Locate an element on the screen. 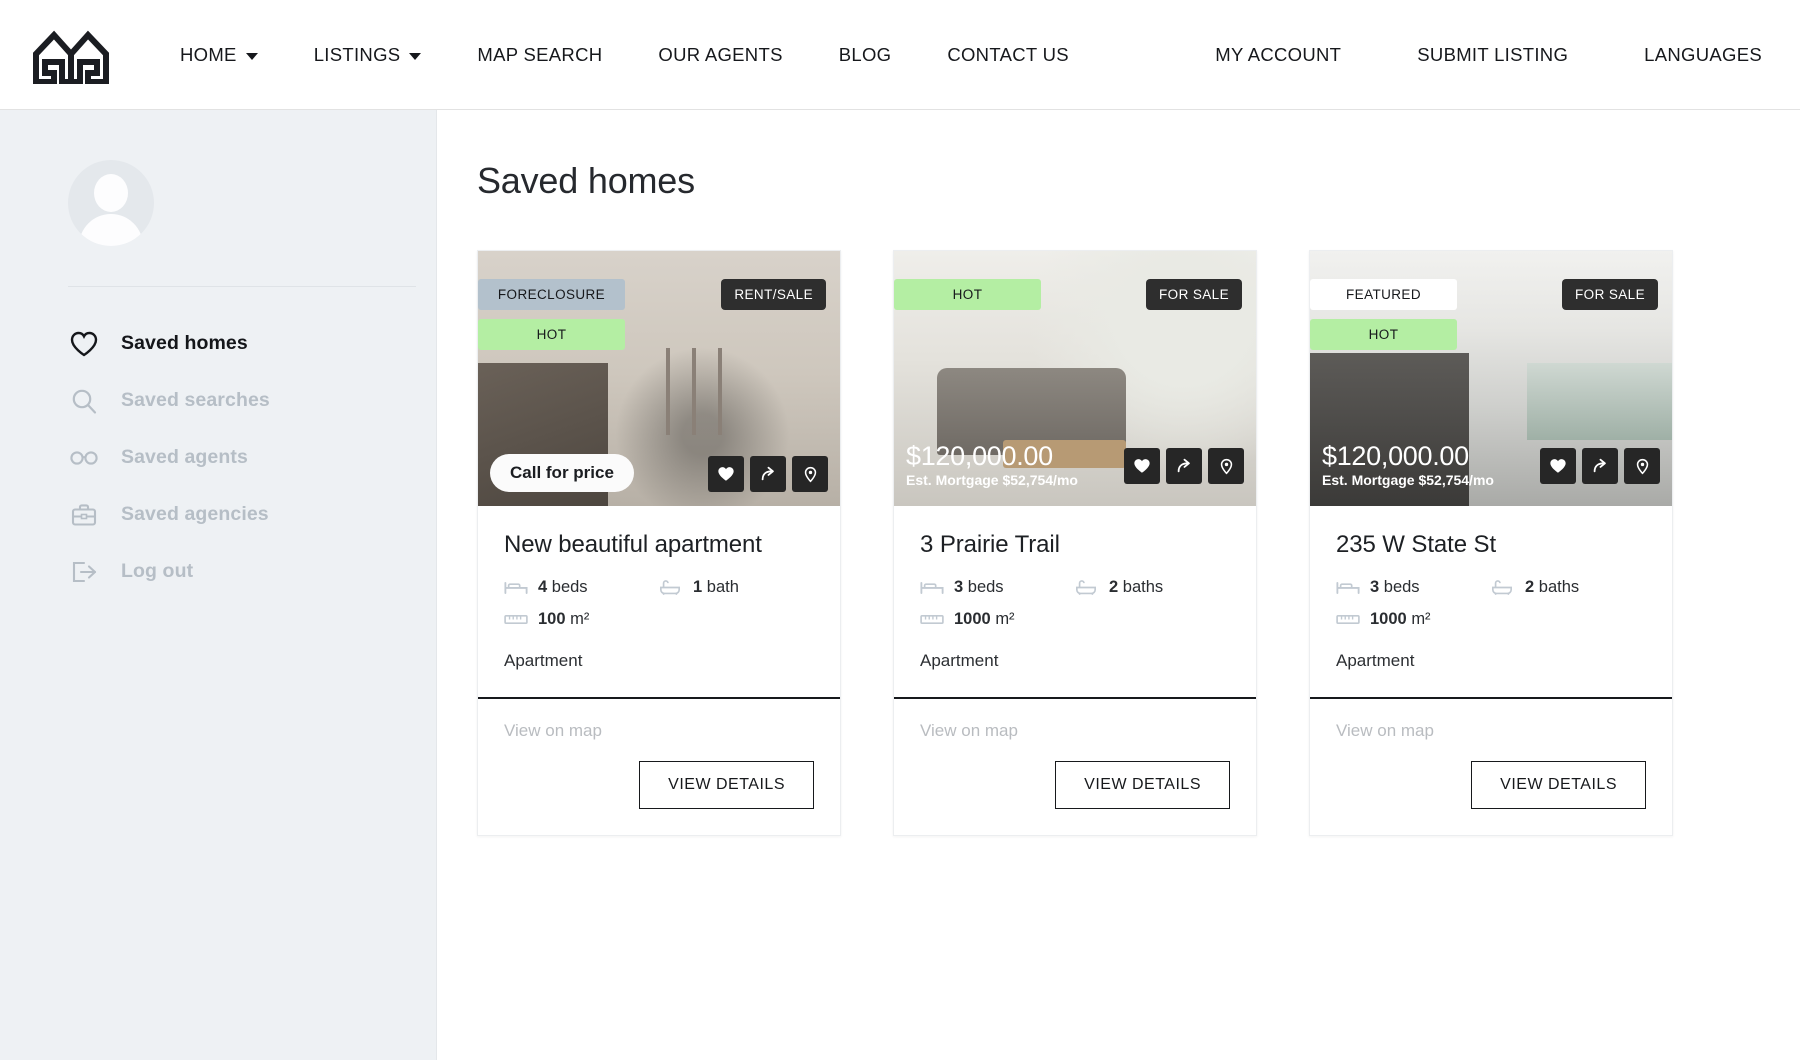  nav-item-our-agents: OUR AGENTS is located at coordinates (720, 55).